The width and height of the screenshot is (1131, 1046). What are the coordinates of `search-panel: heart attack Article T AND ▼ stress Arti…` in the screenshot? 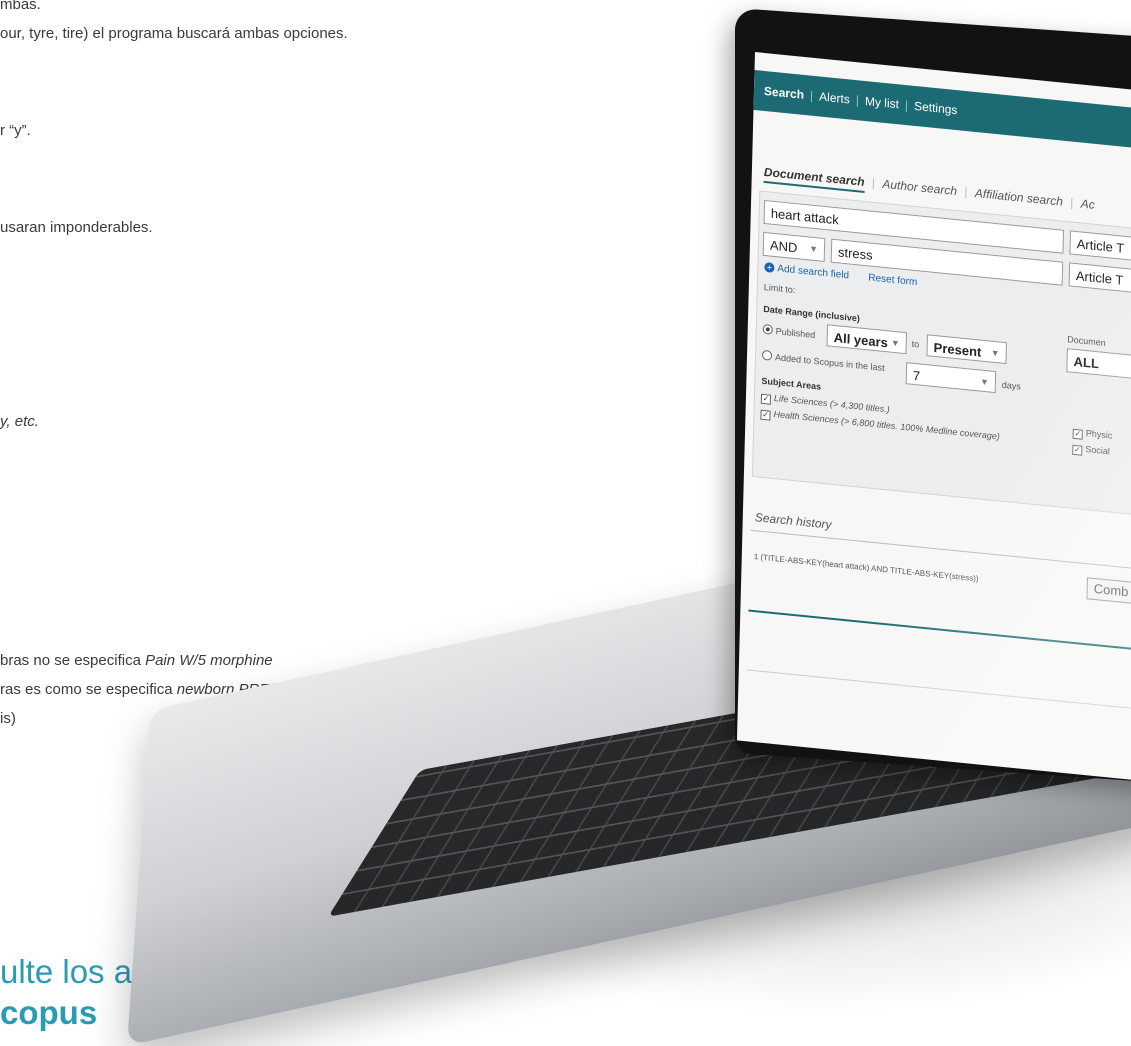 It's located at (941, 353).